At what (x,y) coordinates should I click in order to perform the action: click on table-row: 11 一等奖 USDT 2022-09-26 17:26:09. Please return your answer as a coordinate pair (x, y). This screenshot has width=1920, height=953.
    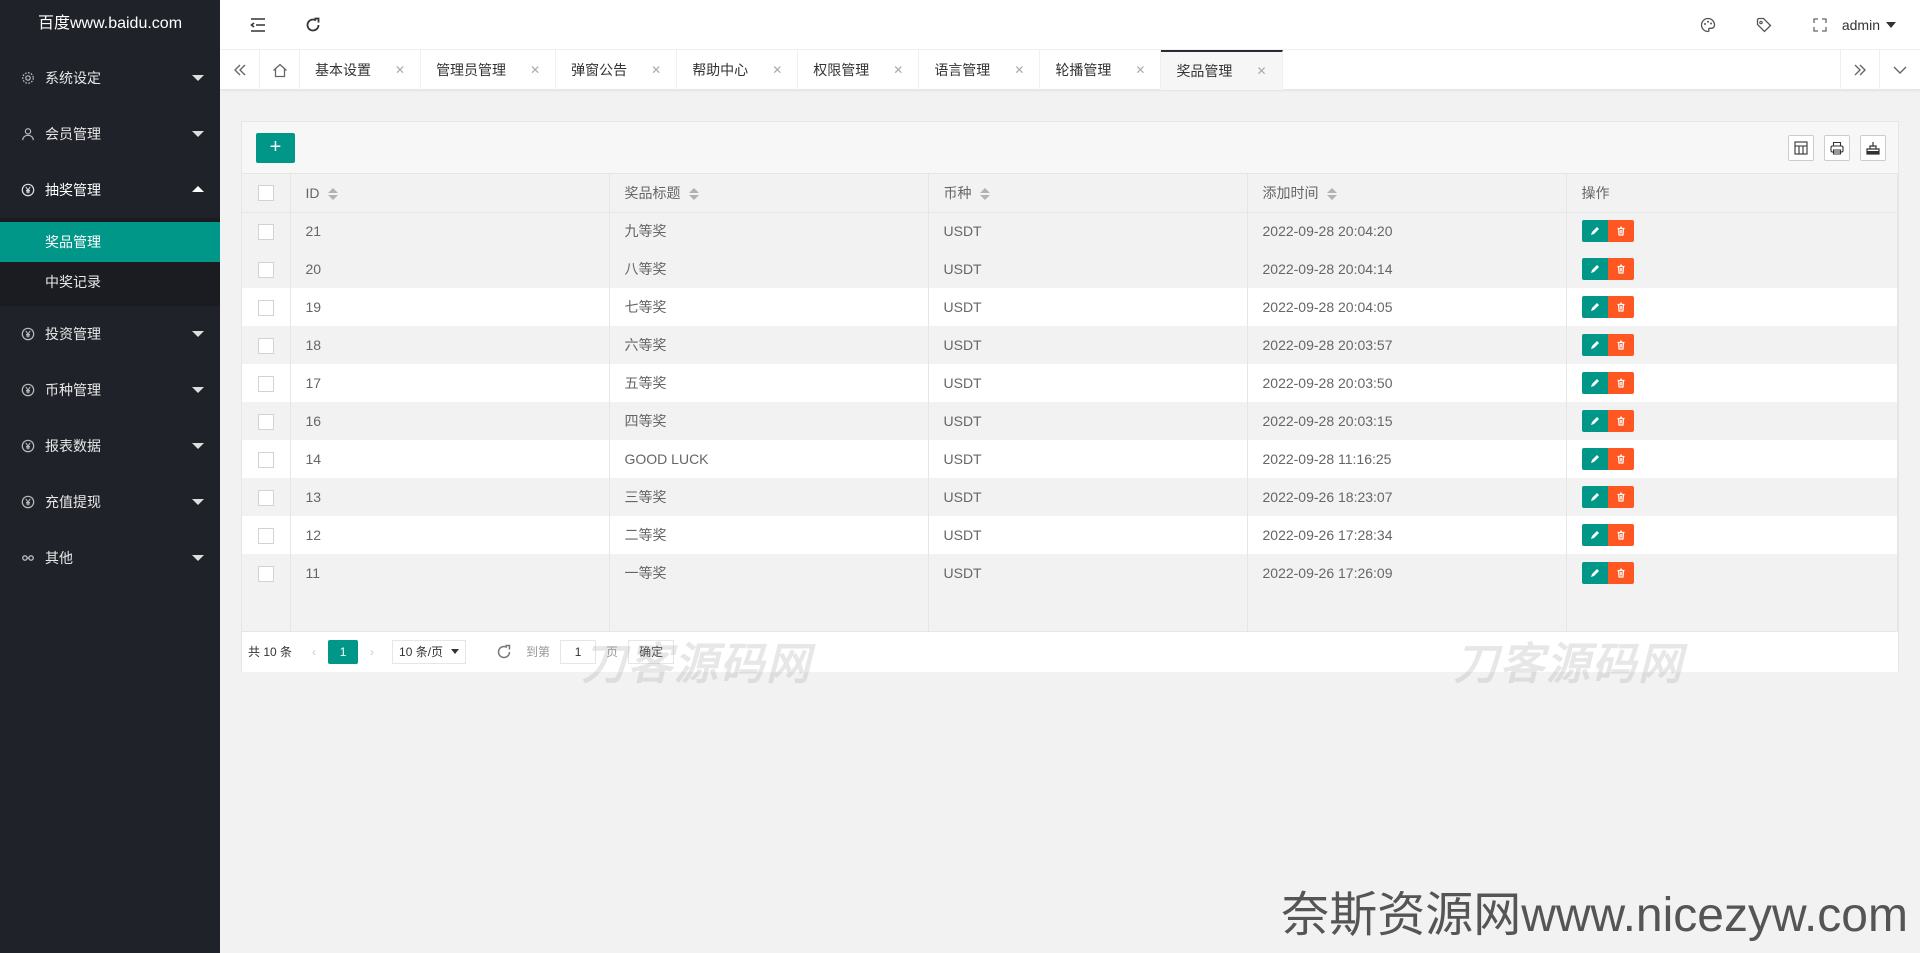
    Looking at the image, I should click on (1070, 573).